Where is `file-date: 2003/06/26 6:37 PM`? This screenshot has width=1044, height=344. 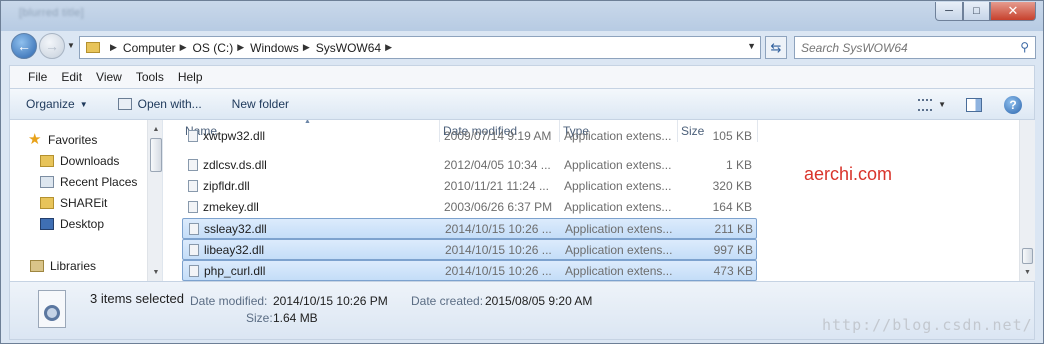 file-date: 2003/06/26 6:37 PM is located at coordinates (498, 207).